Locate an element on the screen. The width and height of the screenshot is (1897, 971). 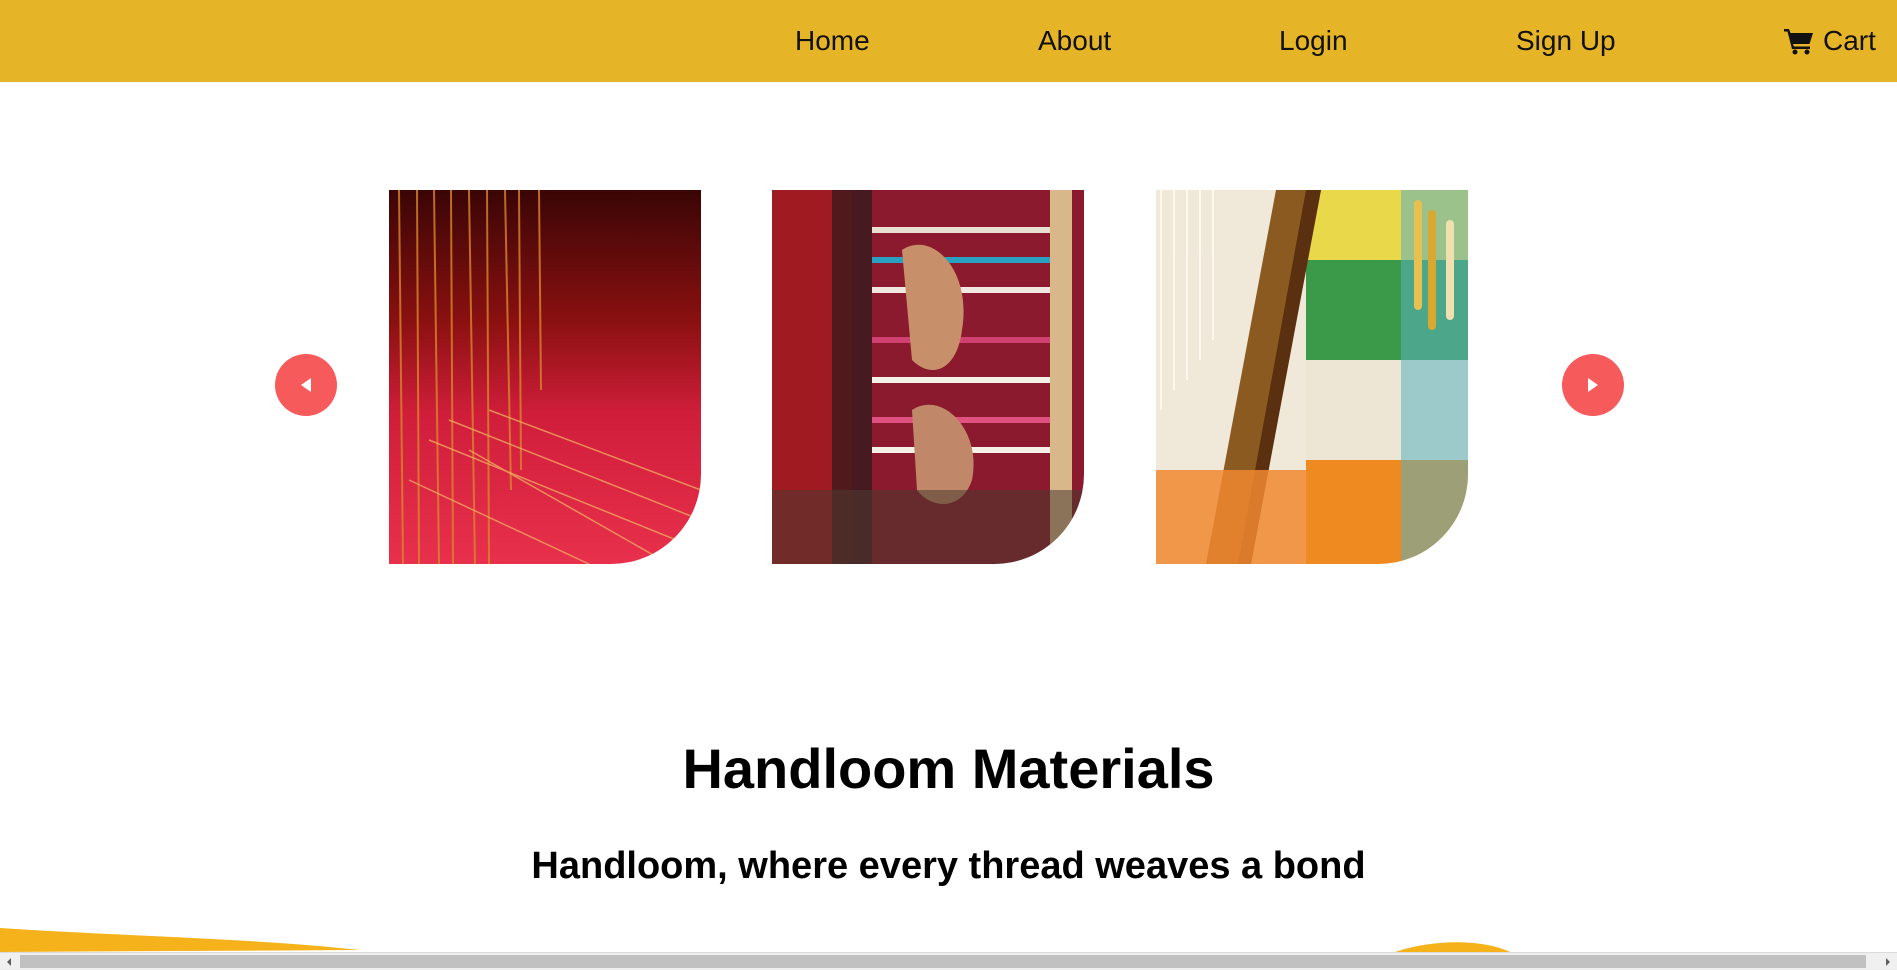
caret-left-icon is located at coordinates (306, 385).